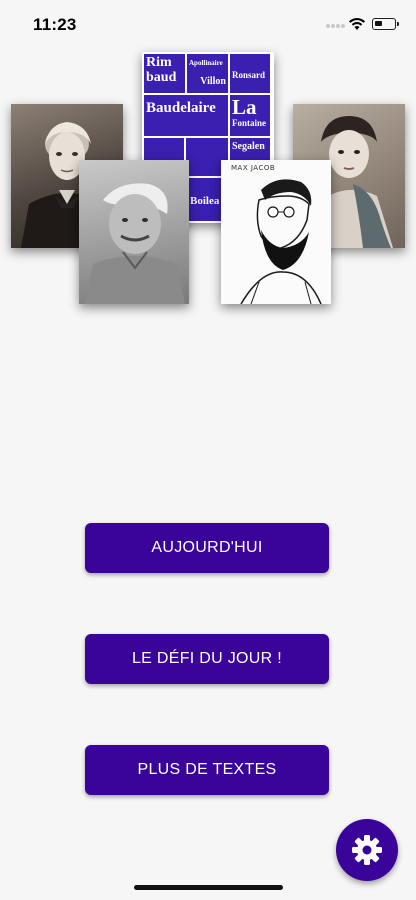 The image size is (416, 900). What do you see at coordinates (336, 26) in the screenshot?
I see `signal-dots-icon` at bounding box center [336, 26].